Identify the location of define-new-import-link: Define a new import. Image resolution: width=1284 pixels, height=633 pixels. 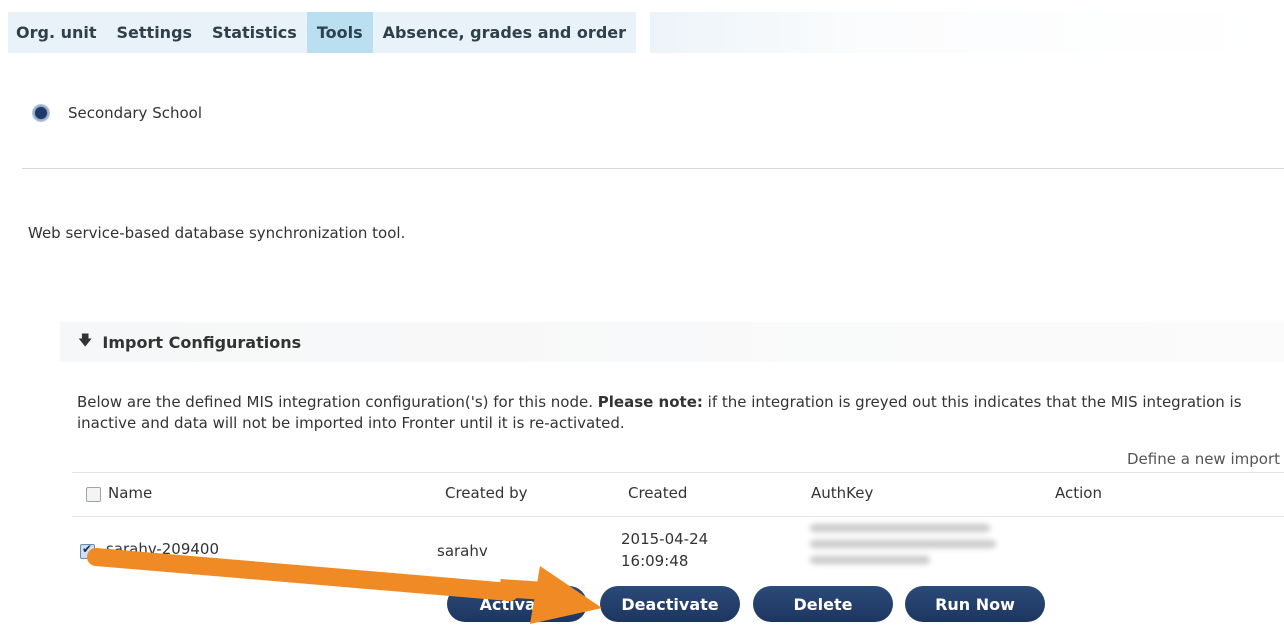
(1203, 459).